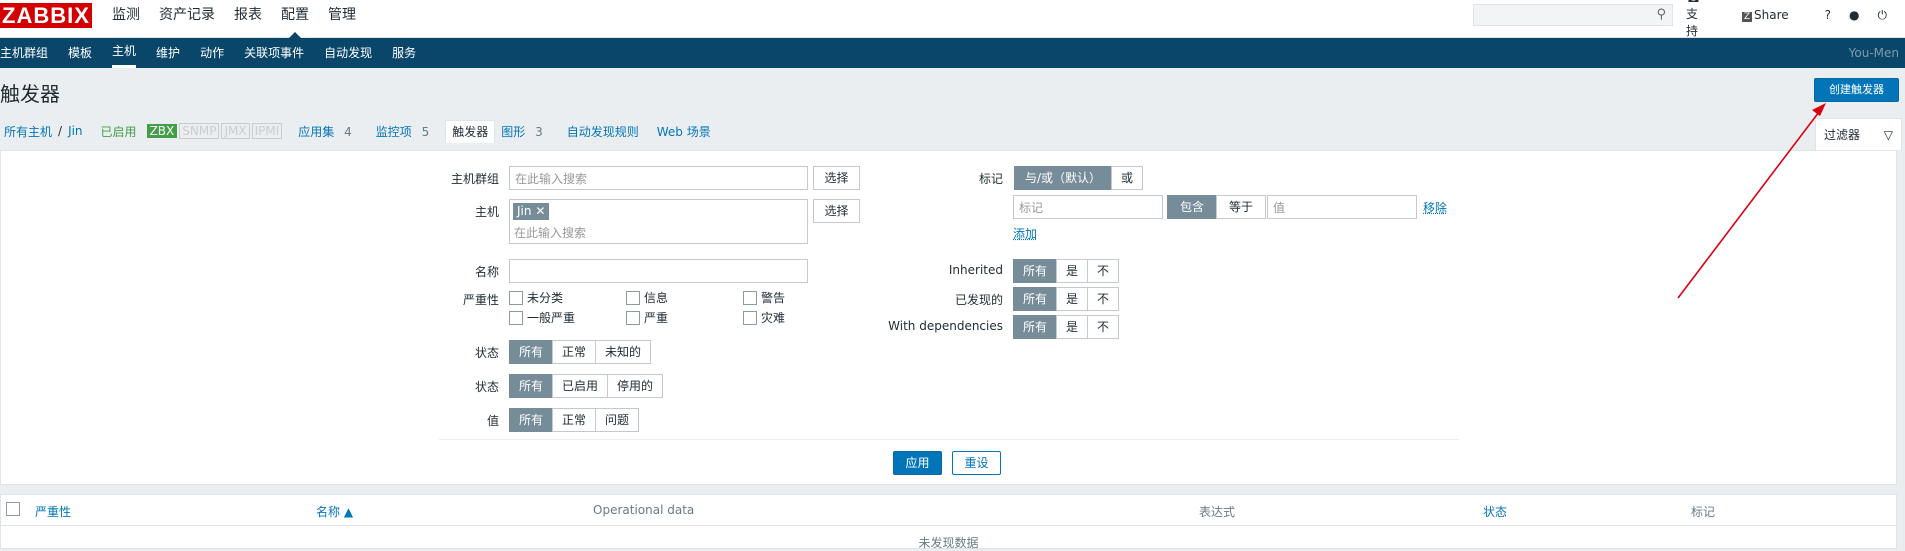 This screenshot has height=551, width=1905. I want to click on subnav-hosts: 主机, so click(124, 53).